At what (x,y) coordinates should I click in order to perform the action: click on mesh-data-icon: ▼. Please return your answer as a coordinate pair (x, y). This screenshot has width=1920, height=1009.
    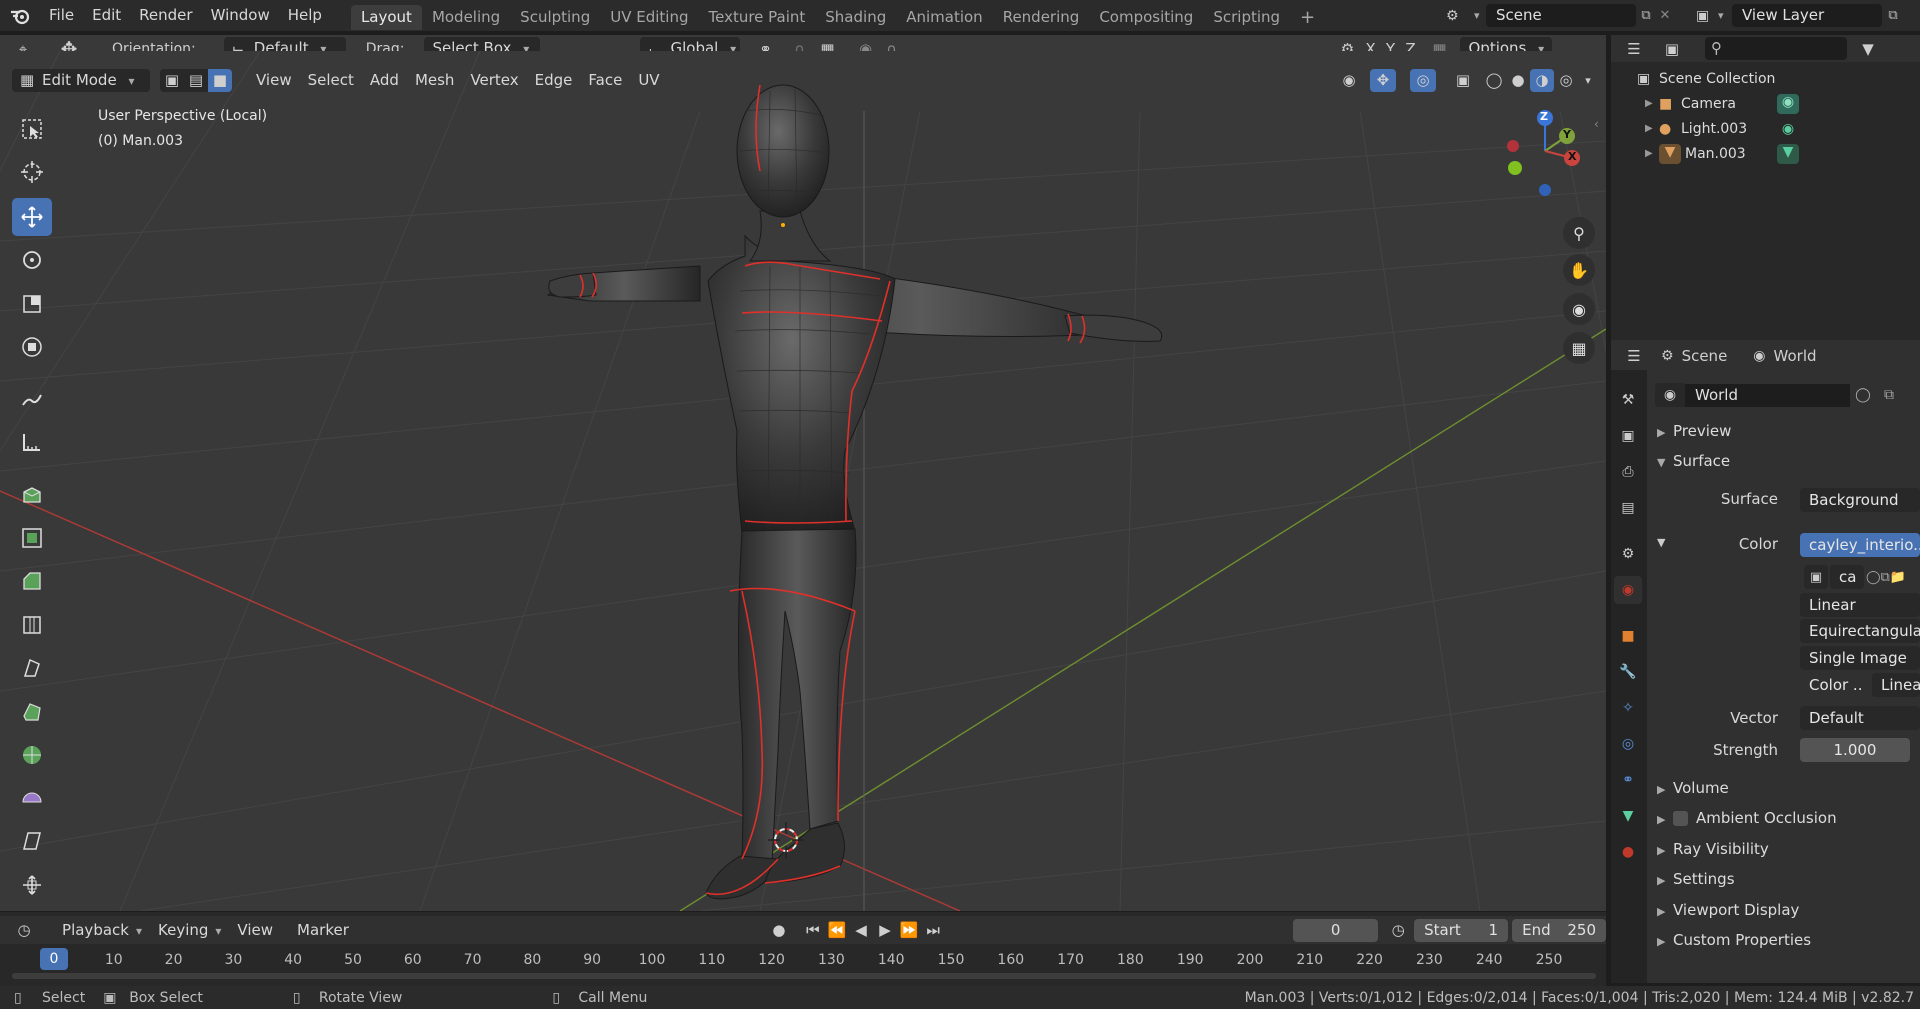
    Looking at the image, I should click on (1788, 153).